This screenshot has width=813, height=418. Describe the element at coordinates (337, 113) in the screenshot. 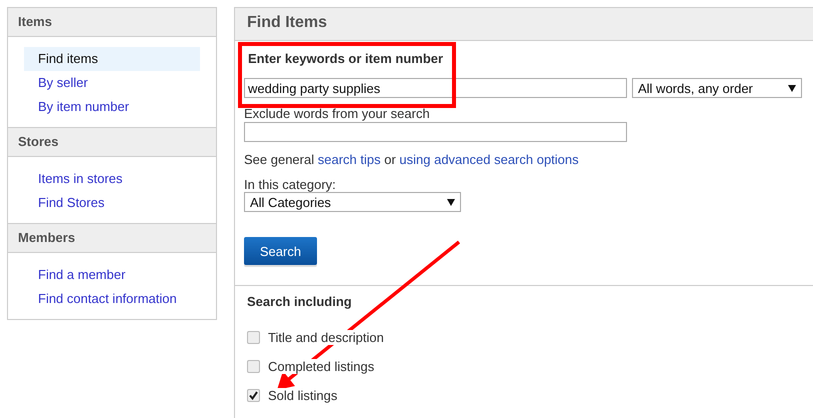

I see `field-label: Exclude words from your search` at that location.